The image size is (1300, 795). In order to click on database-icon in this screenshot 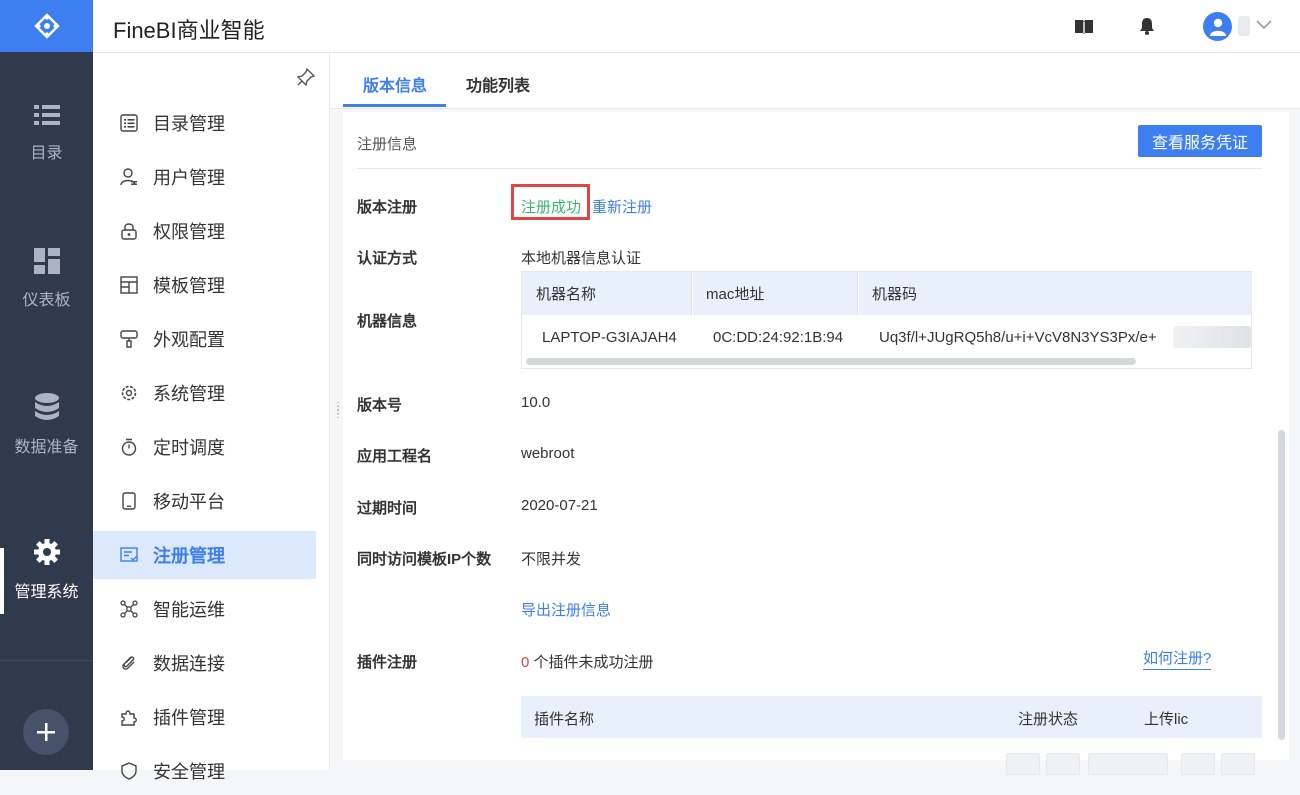, I will do `click(46, 406)`.